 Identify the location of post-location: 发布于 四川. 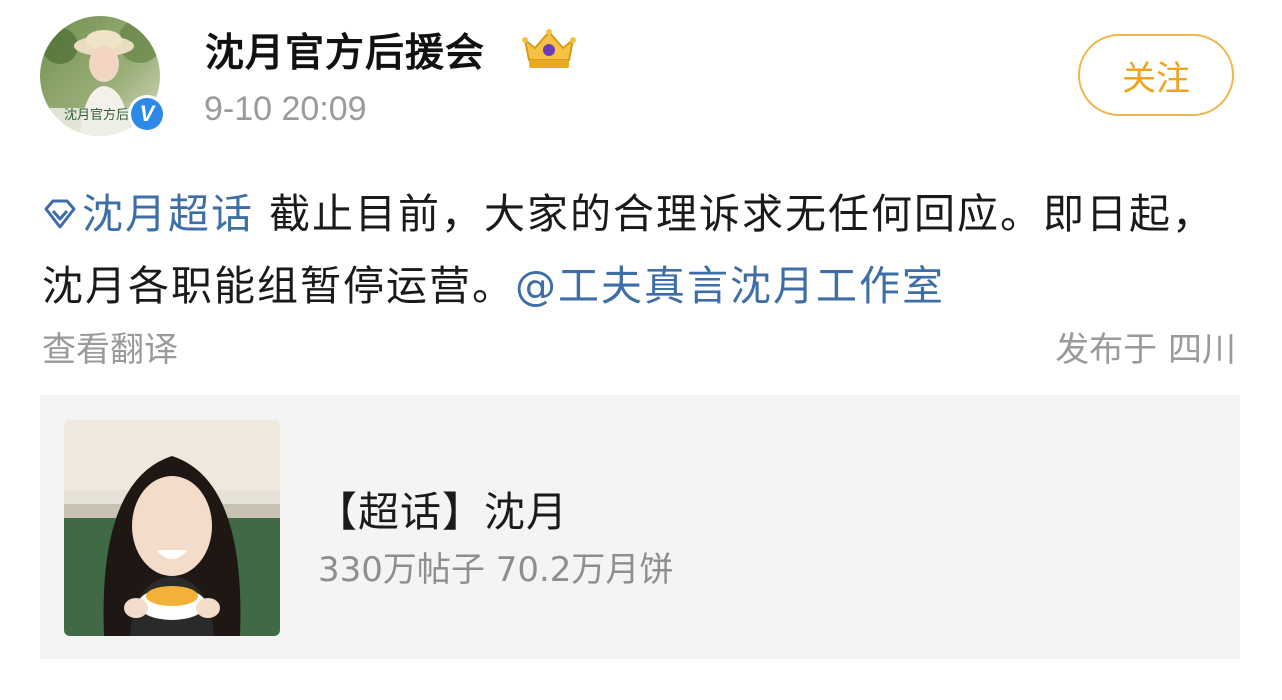
(1145, 350).